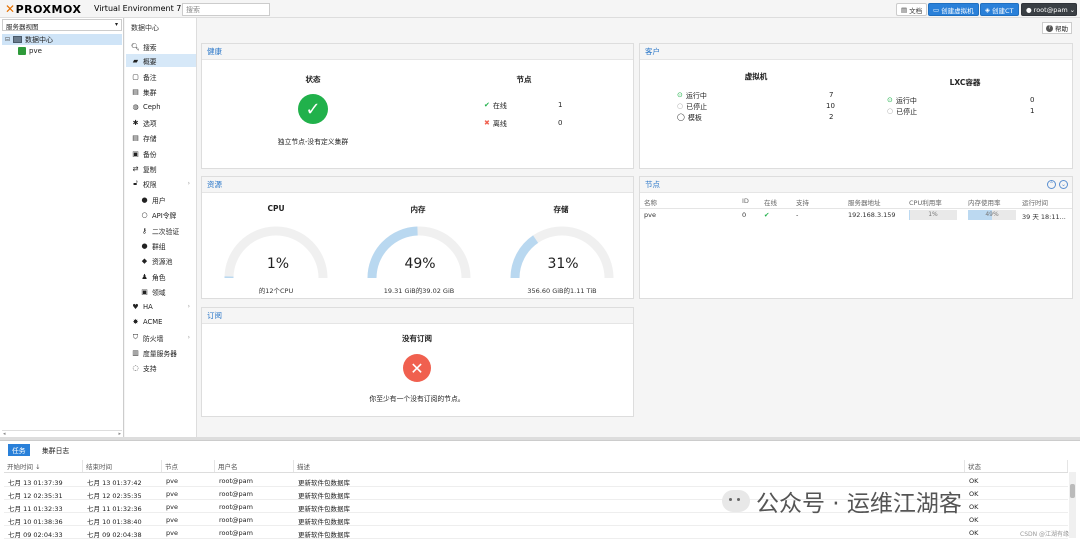 The width and height of the screenshot is (1080, 542). I want to click on nav-item: ✱ 选项, so click(161, 122).